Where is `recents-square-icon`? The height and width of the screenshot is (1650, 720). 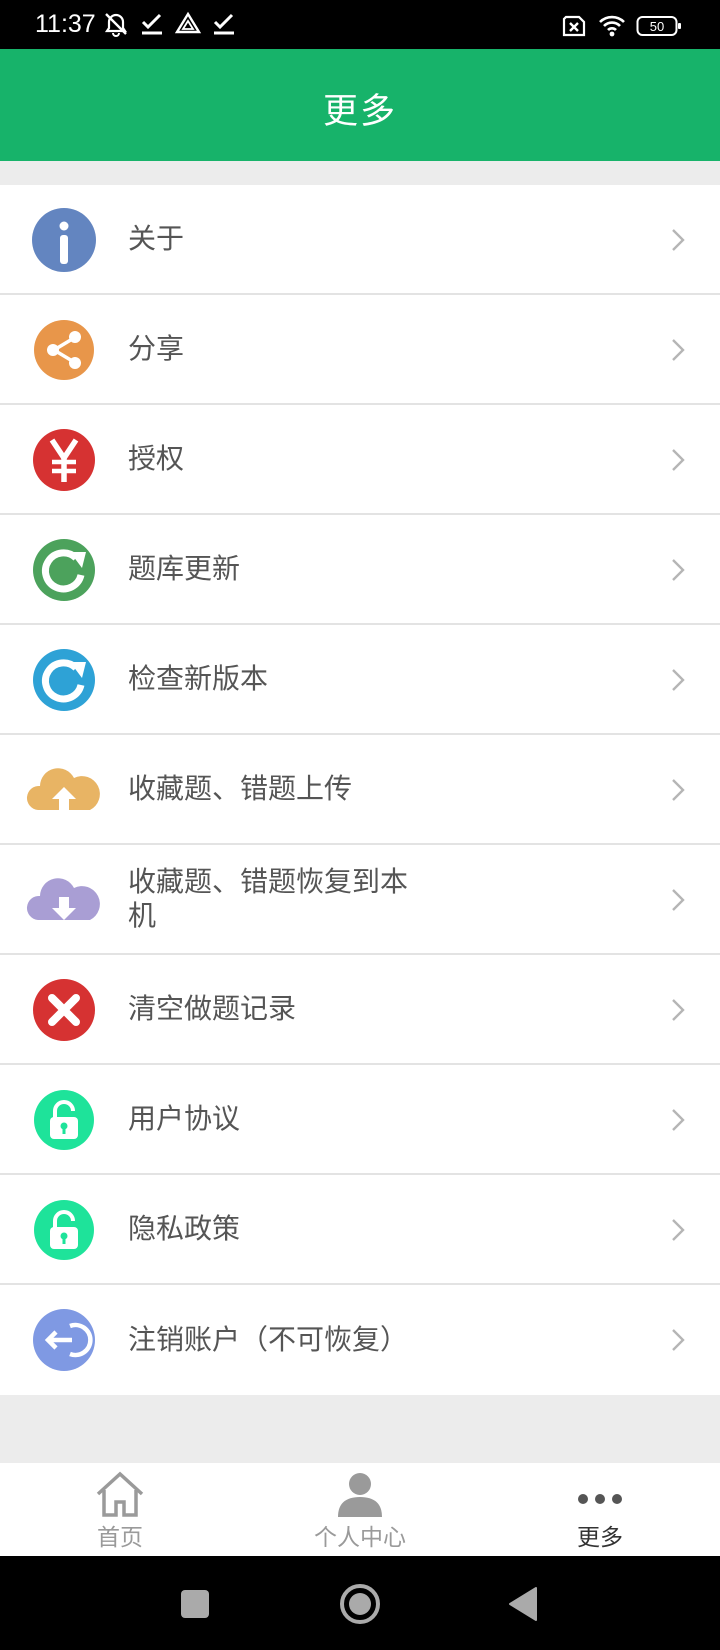
recents-square-icon is located at coordinates (195, 1604).